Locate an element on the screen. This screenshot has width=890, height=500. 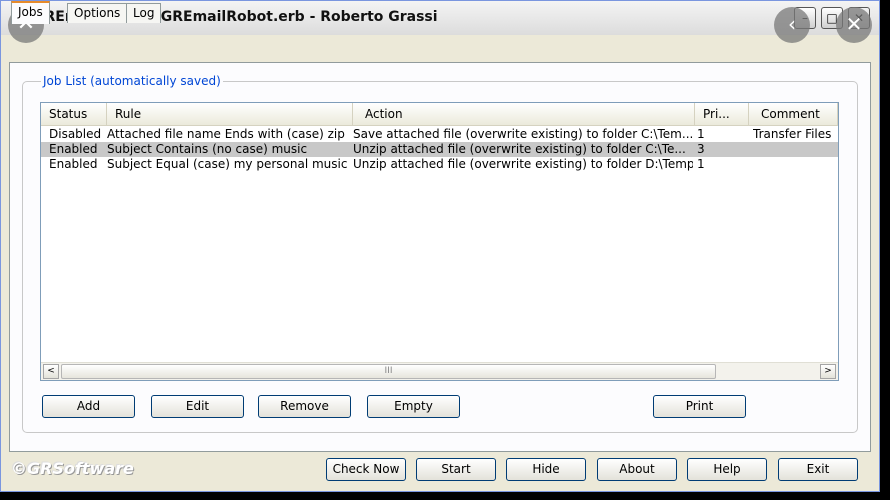
tab-options: Options is located at coordinates (97, 13).